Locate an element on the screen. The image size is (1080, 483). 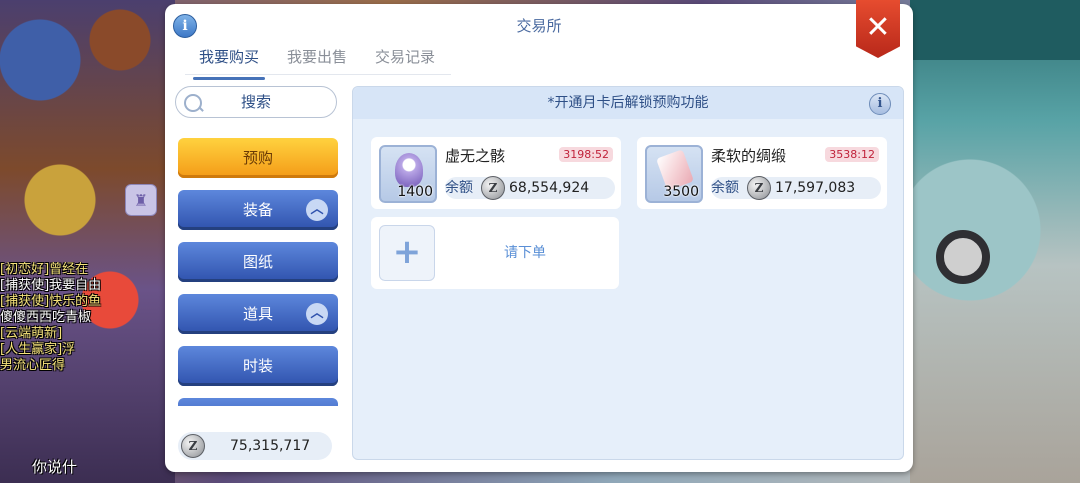
category-label: 时装 is located at coordinates (257, 366).